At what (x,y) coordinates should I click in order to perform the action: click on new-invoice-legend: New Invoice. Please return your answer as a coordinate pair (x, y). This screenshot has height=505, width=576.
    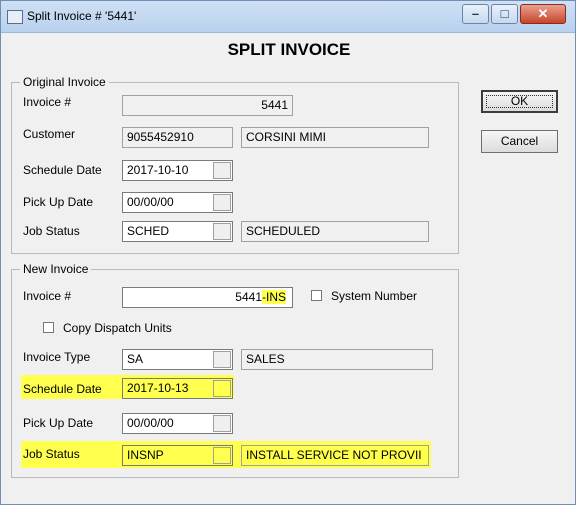
    Looking at the image, I should click on (56, 269).